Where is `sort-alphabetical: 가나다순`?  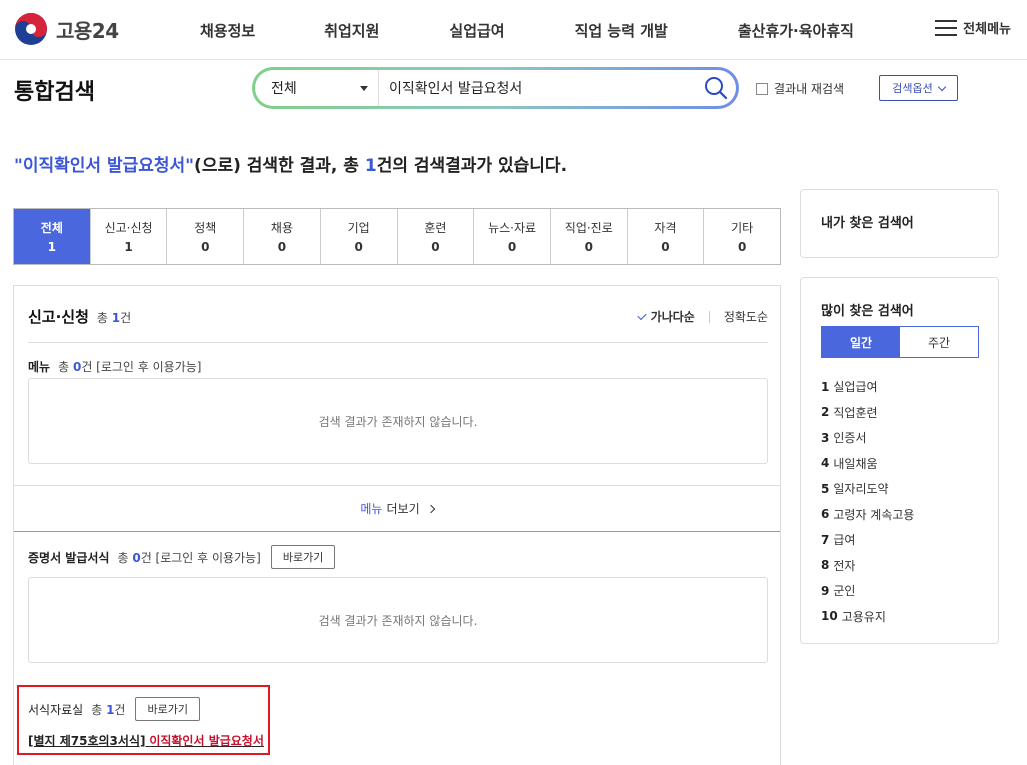
sort-alphabetical: 가나다순 is located at coordinates (666, 316).